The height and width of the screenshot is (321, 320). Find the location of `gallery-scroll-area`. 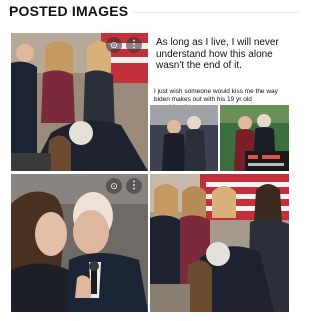

gallery-scroll-area is located at coordinates (292, 172).